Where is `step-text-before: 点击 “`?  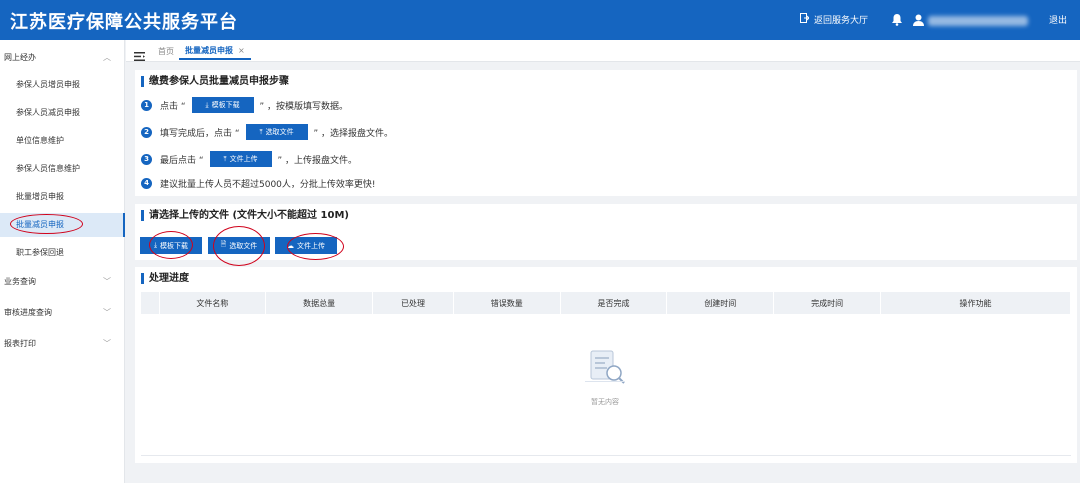
step-text-before: 点击 “ is located at coordinates (173, 106).